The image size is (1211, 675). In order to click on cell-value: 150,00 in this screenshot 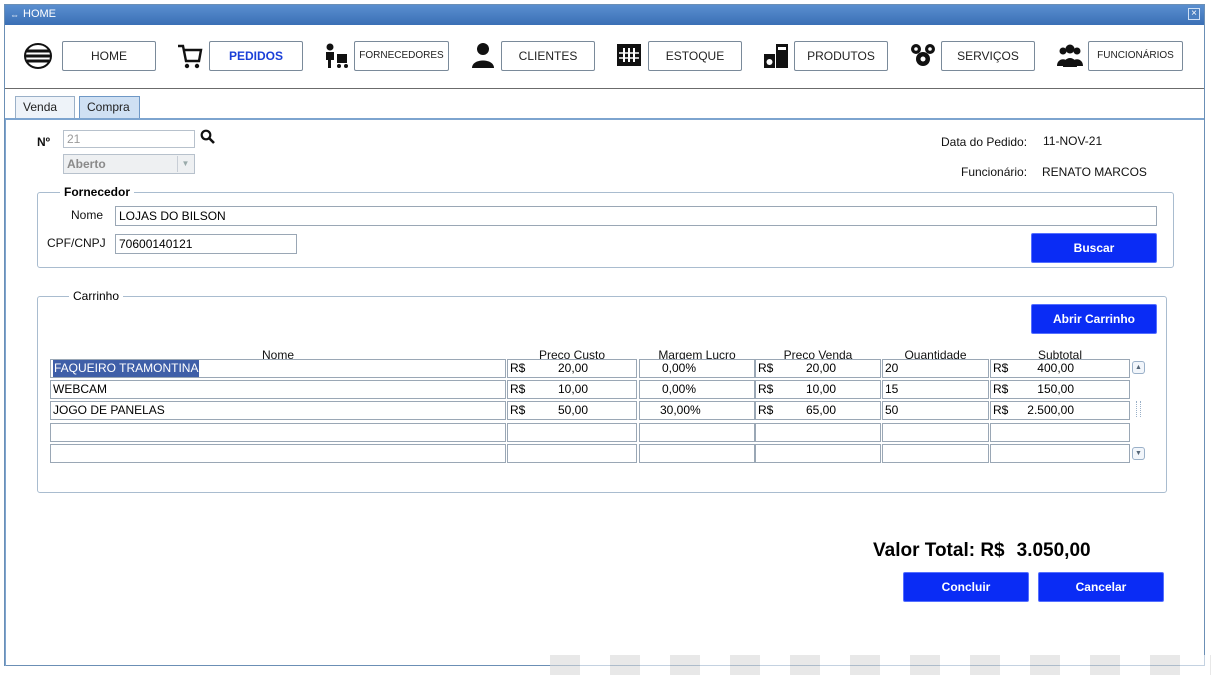, I will do `click(1055, 389)`.